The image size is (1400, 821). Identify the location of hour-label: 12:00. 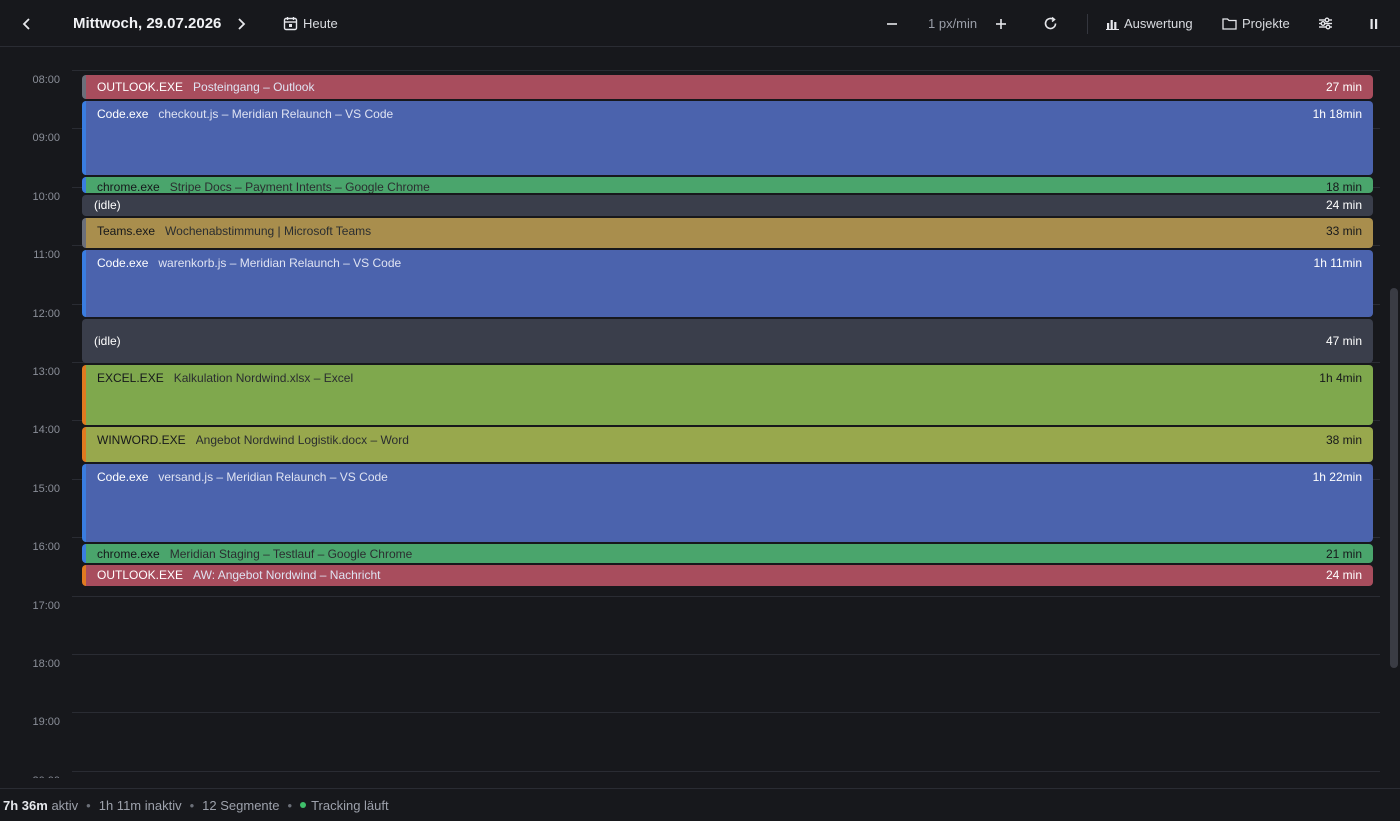
(46, 313).